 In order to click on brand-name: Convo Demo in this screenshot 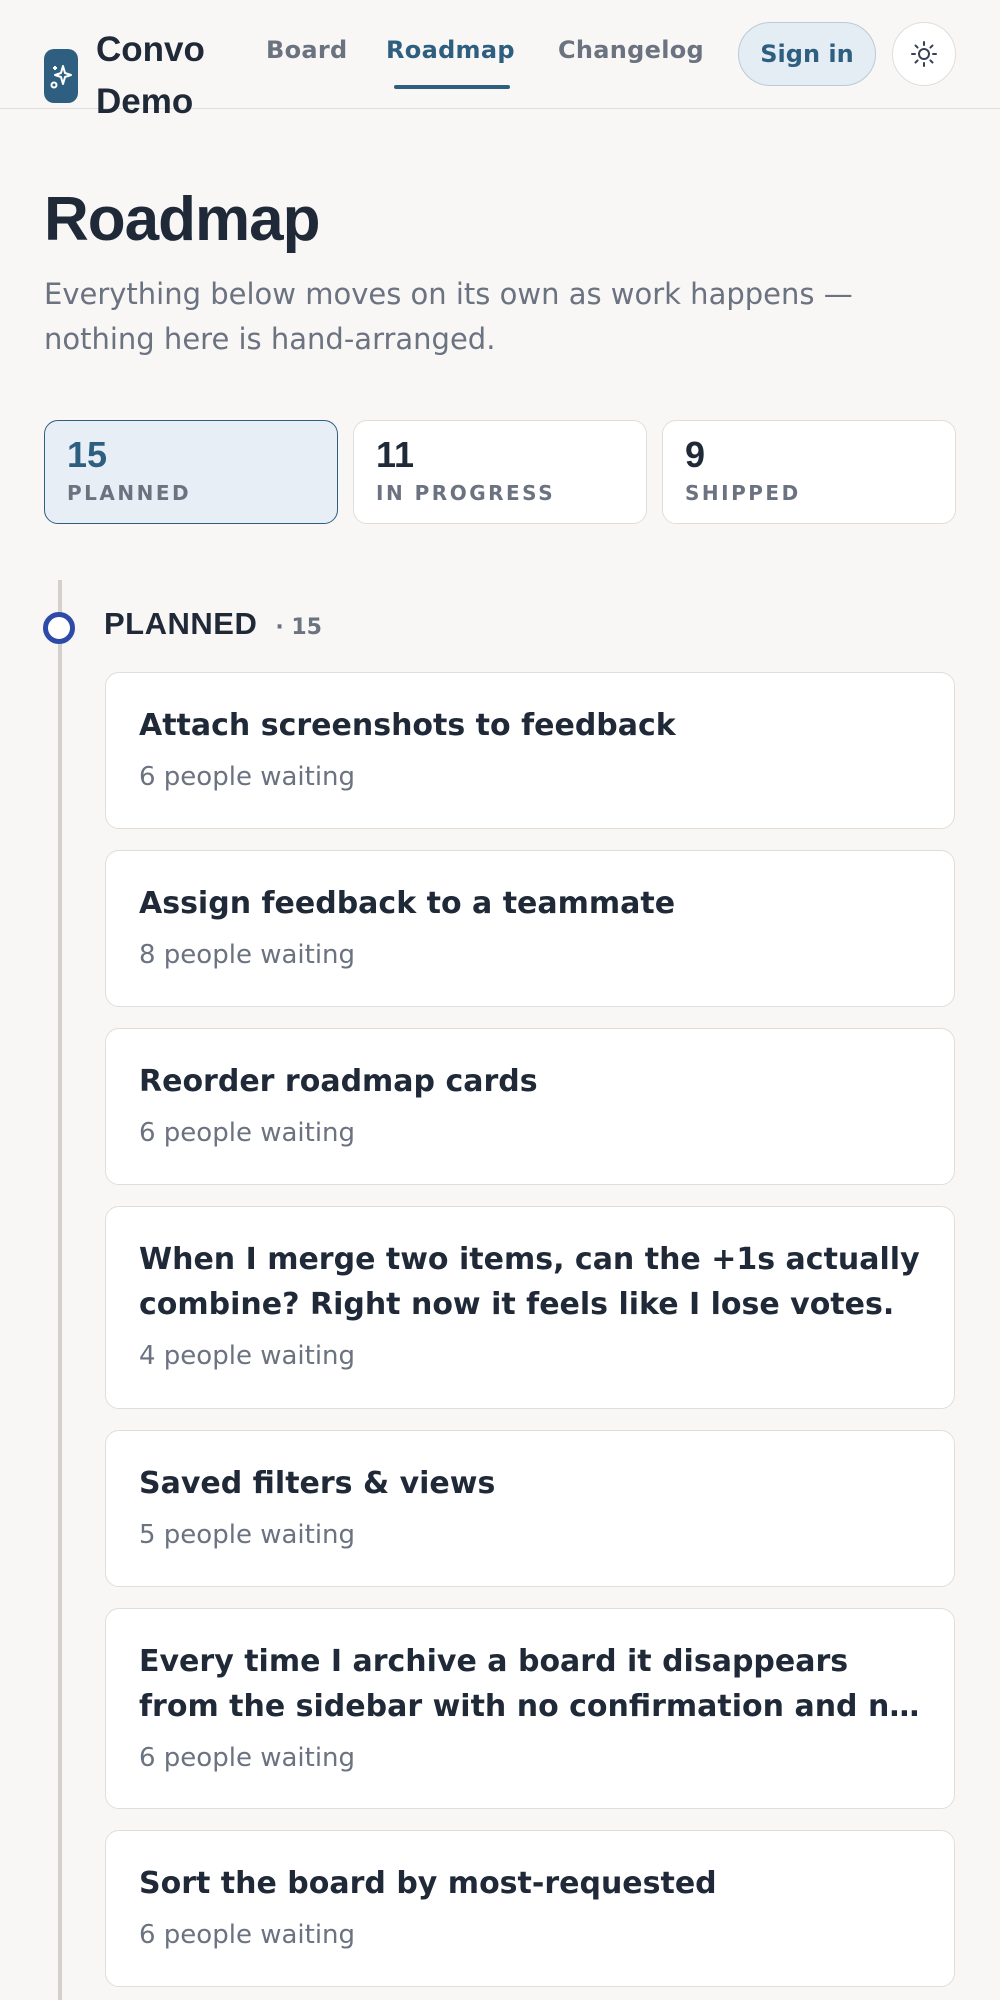, I will do `click(150, 75)`.